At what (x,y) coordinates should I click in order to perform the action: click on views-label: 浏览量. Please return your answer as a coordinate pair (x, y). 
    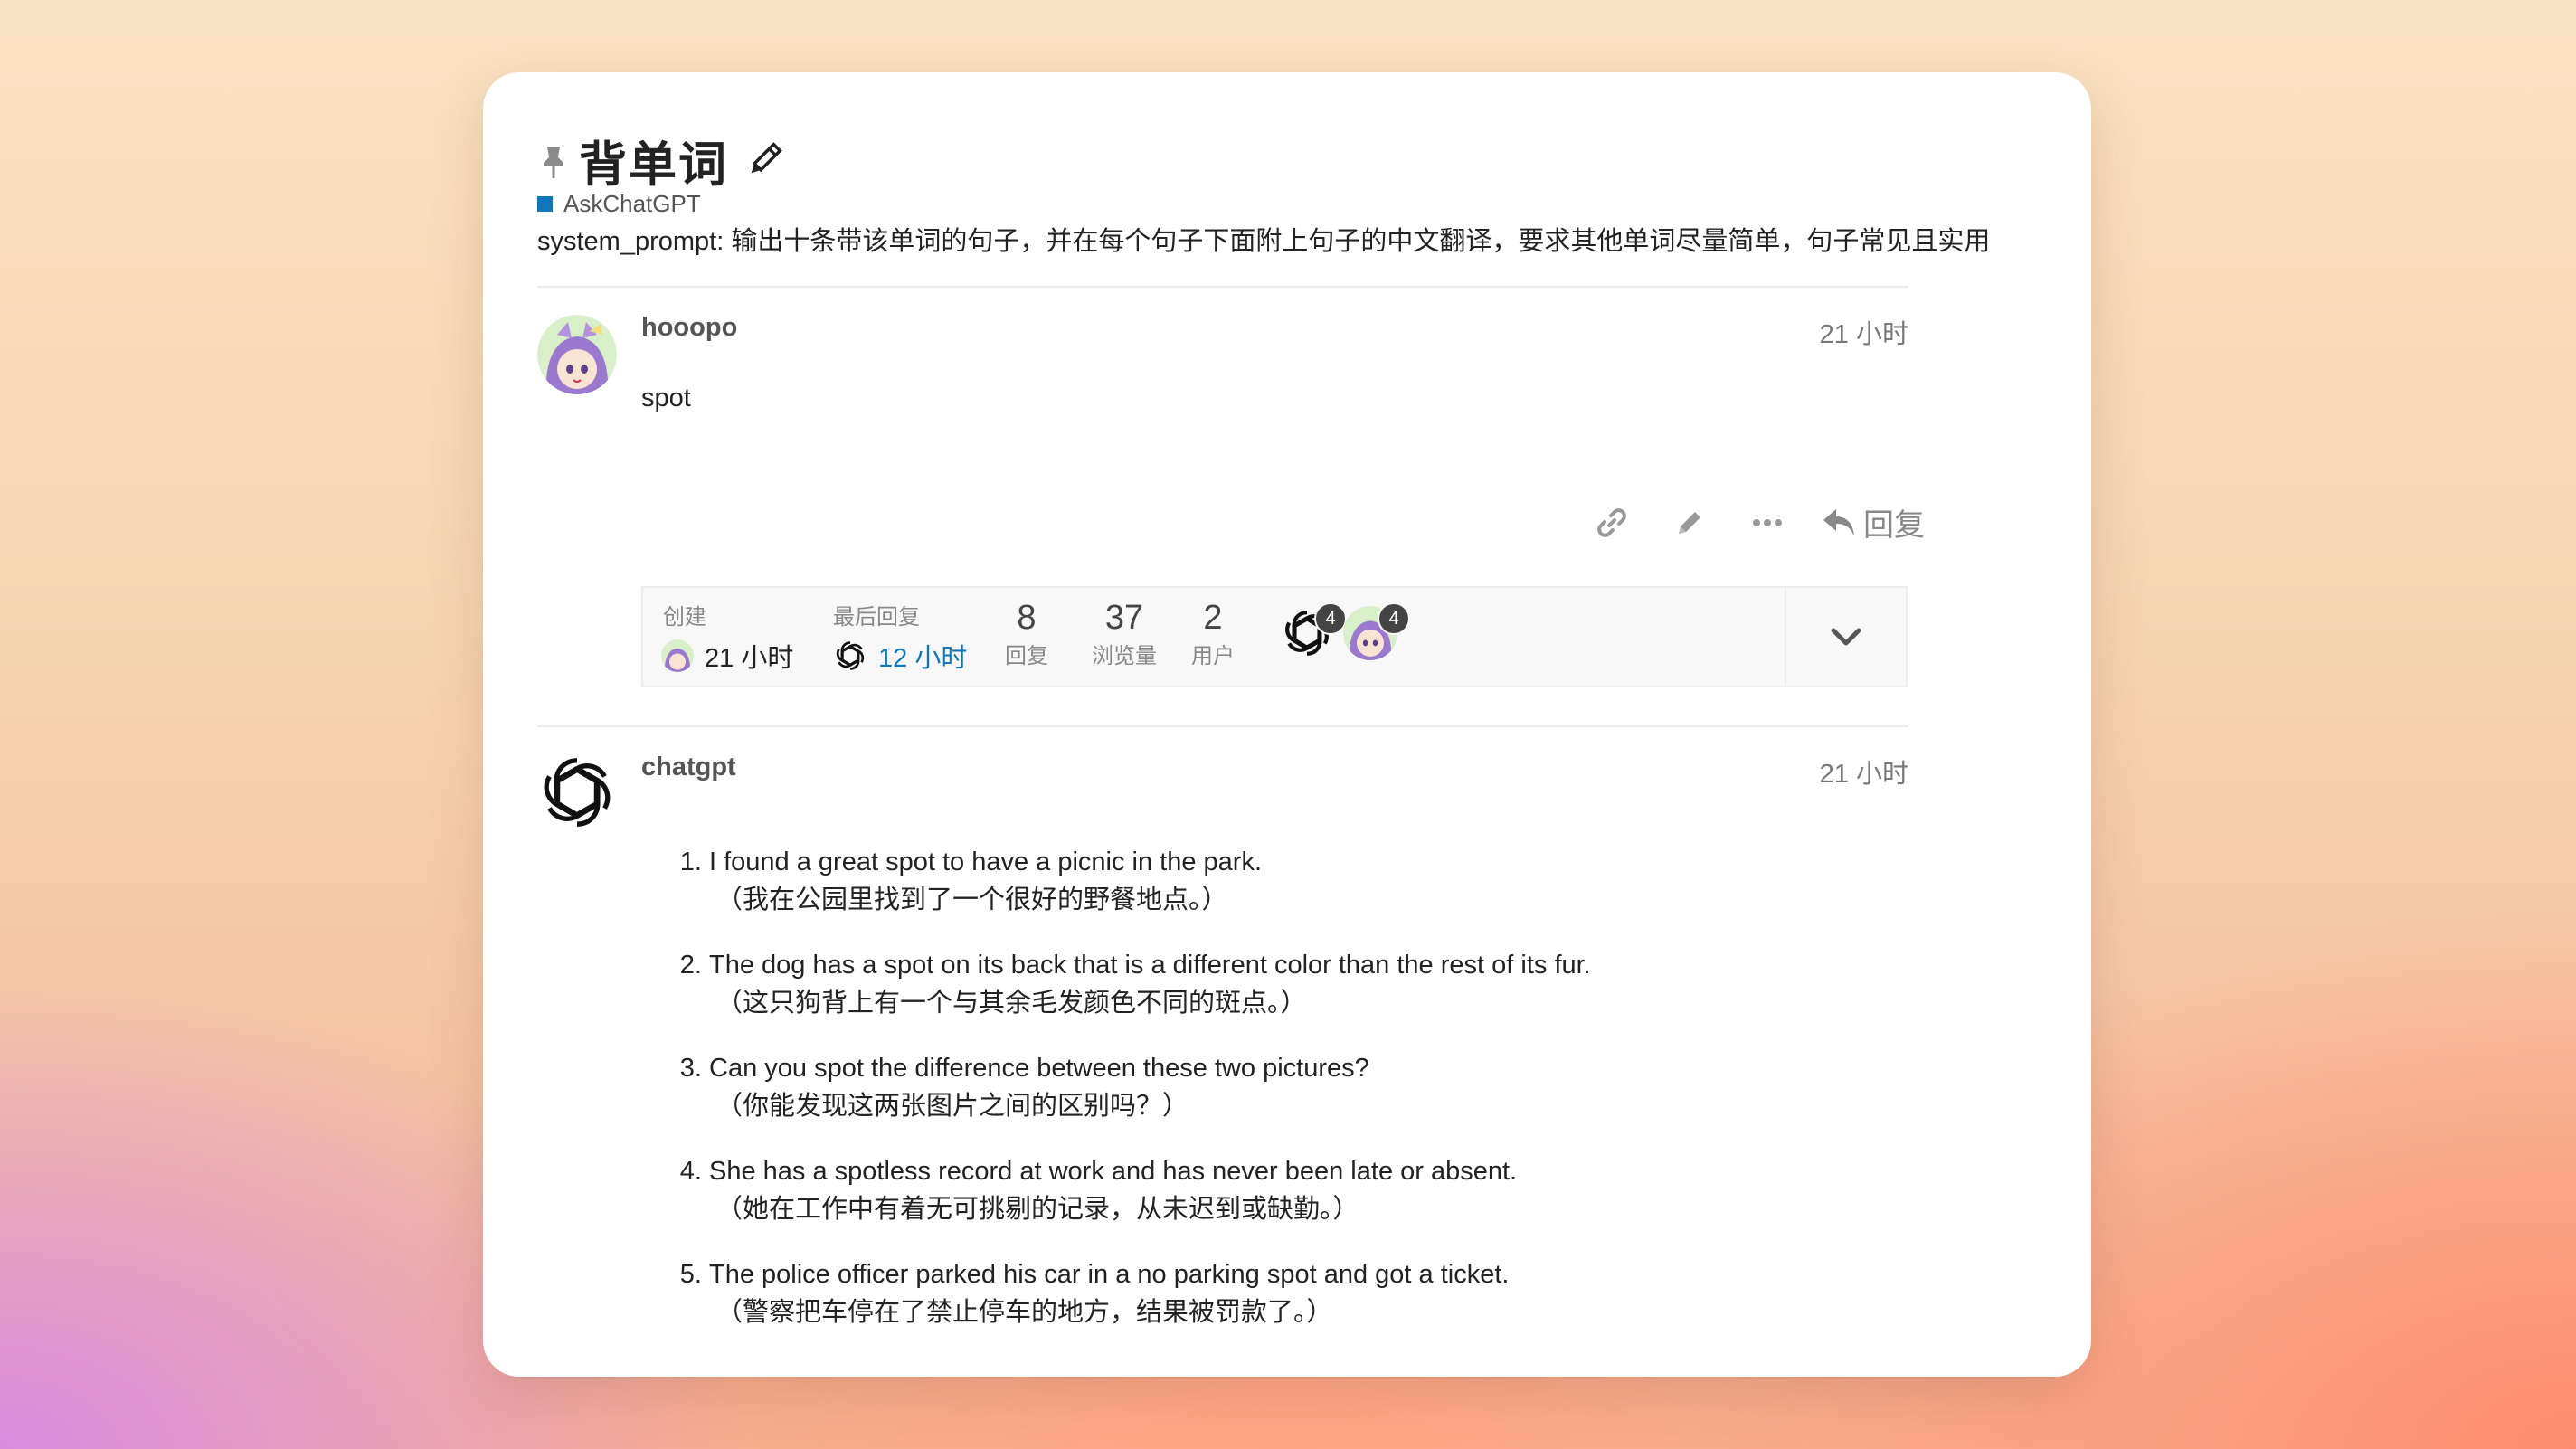
    Looking at the image, I should click on (1124, 656).